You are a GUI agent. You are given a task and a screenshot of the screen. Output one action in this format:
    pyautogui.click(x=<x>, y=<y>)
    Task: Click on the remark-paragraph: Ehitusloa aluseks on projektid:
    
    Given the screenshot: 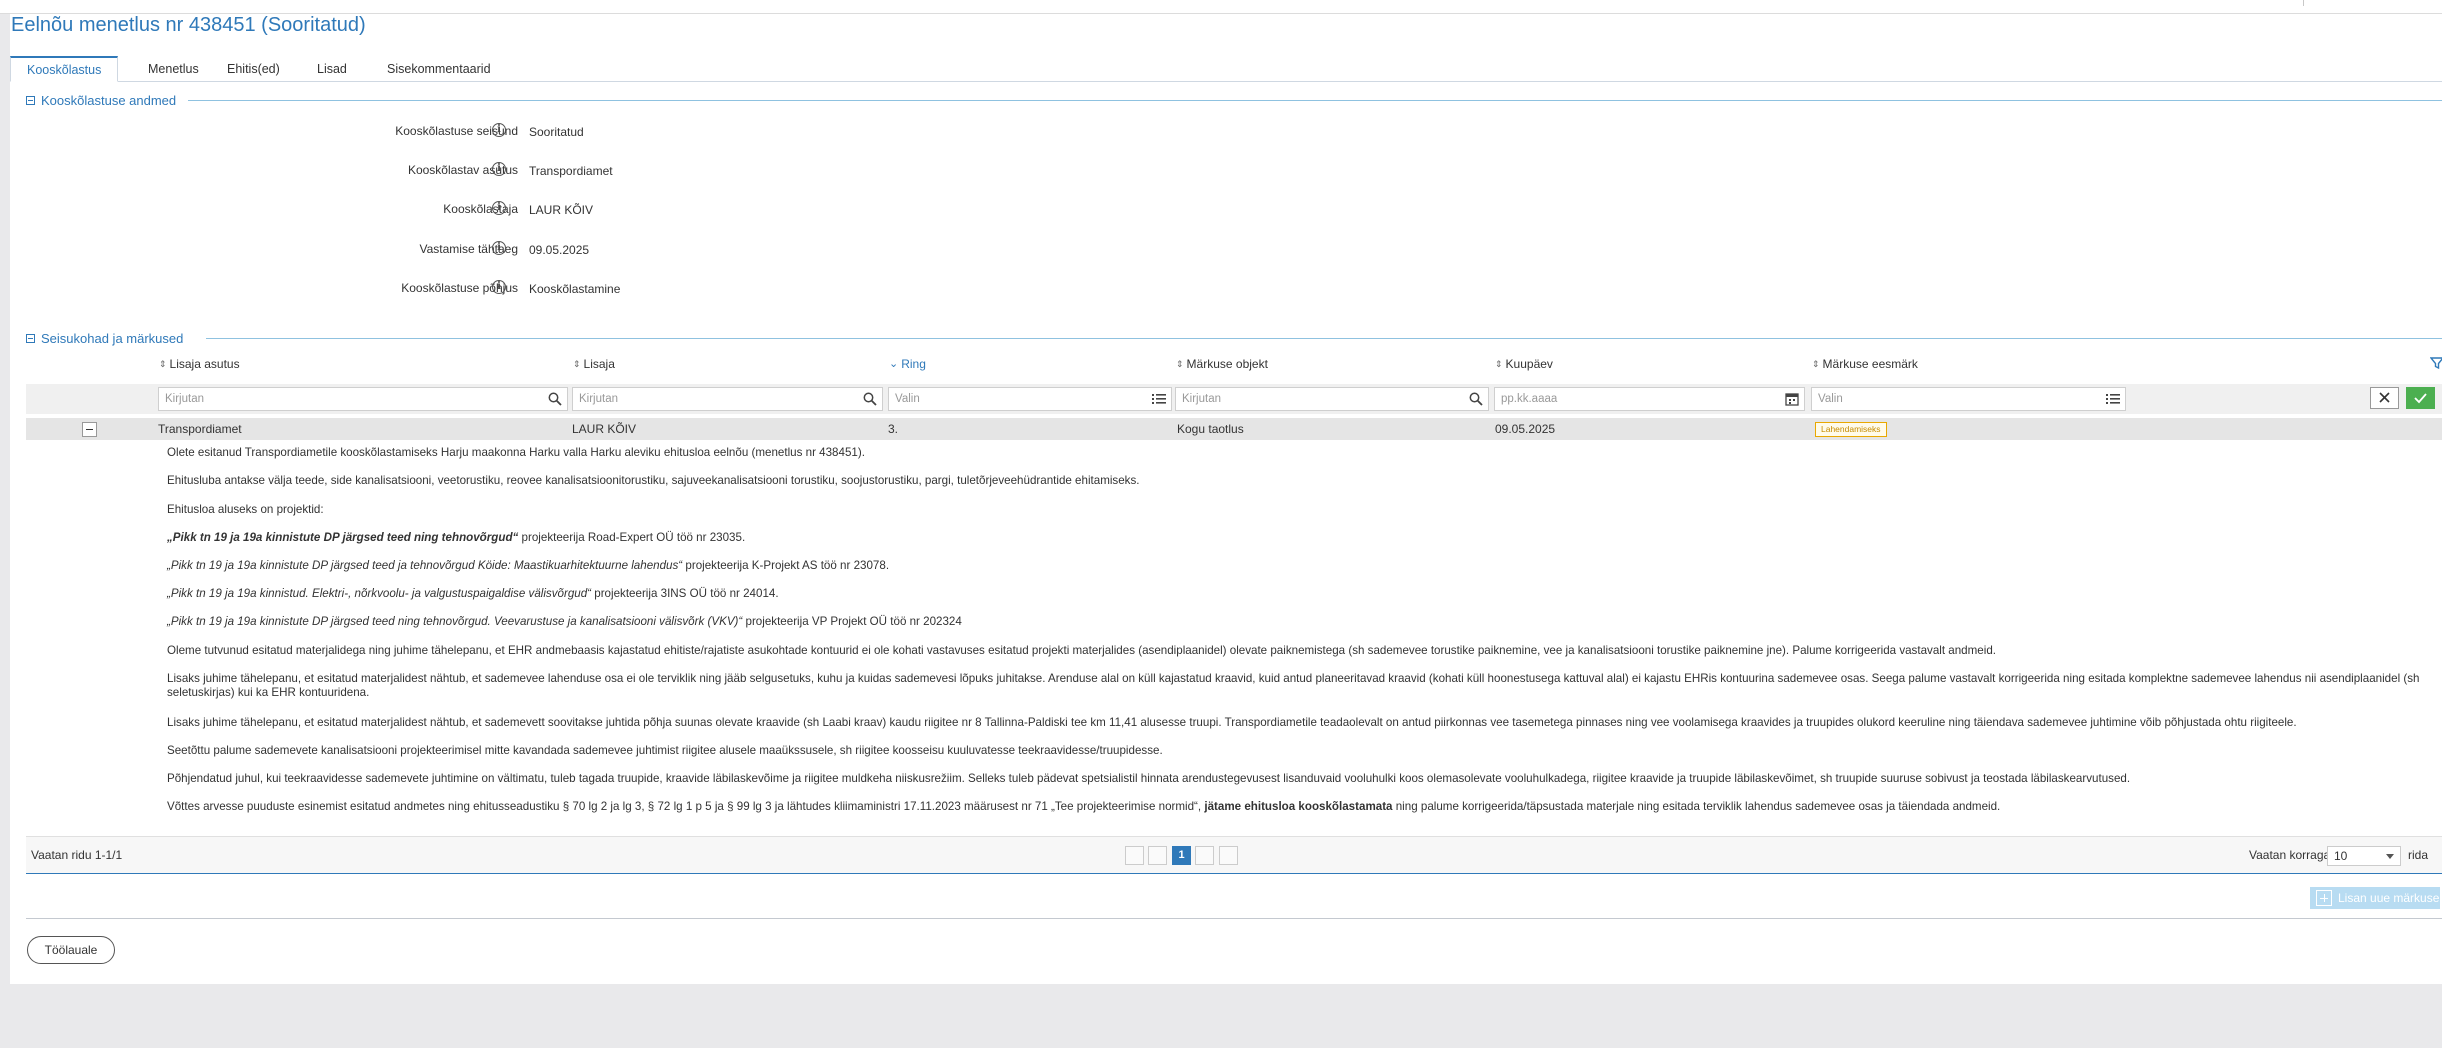 What is the action you would take?
    pyautogui.click(x=245, y=509)
    